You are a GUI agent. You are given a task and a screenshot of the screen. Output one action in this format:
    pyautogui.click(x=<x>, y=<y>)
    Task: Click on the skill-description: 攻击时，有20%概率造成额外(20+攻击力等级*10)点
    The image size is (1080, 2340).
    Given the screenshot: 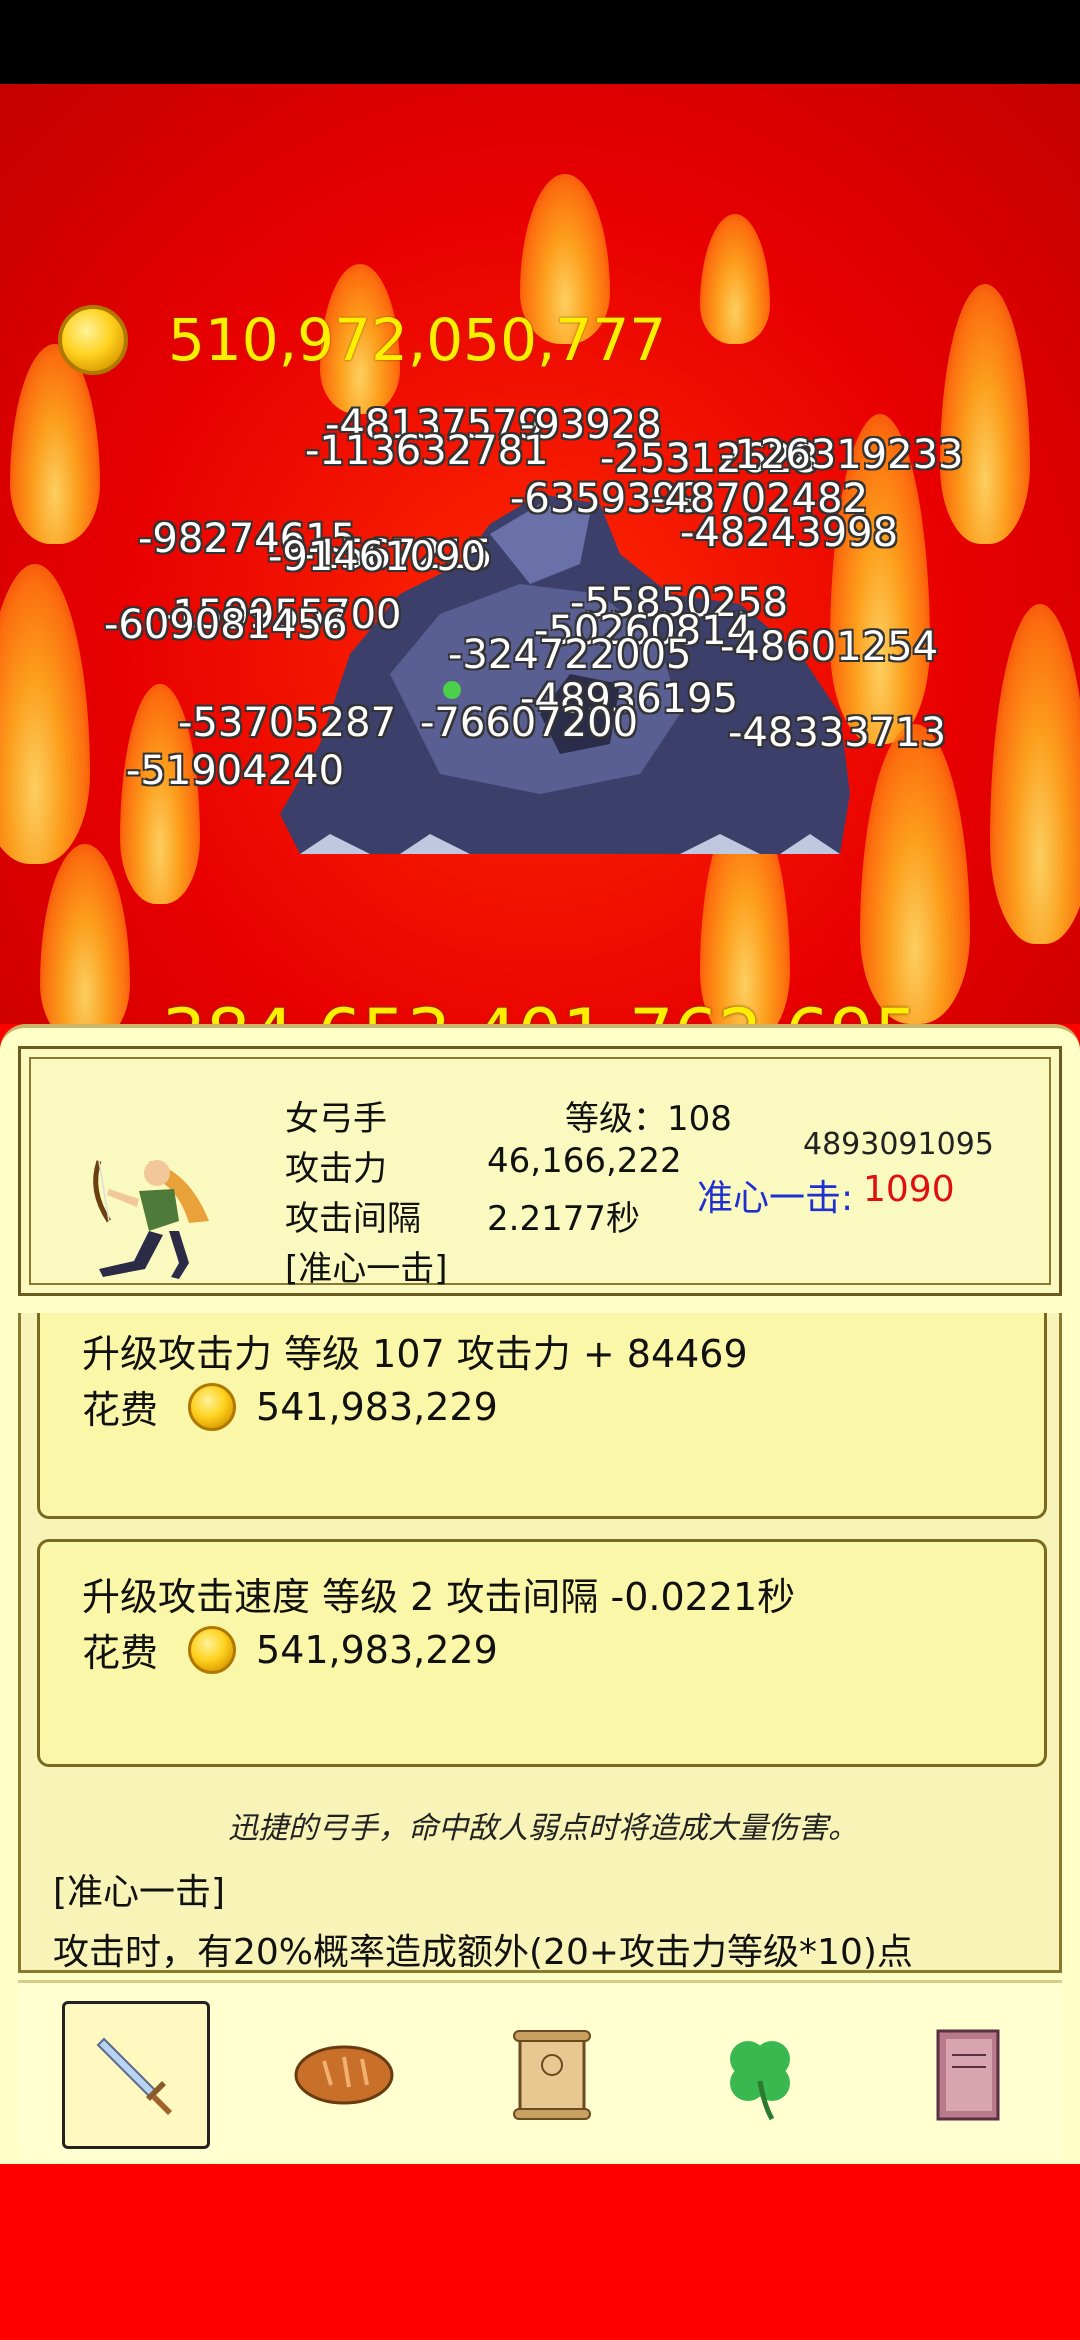 What is the action you would take?
    pyautogui.click(x=483, y=1952)
    